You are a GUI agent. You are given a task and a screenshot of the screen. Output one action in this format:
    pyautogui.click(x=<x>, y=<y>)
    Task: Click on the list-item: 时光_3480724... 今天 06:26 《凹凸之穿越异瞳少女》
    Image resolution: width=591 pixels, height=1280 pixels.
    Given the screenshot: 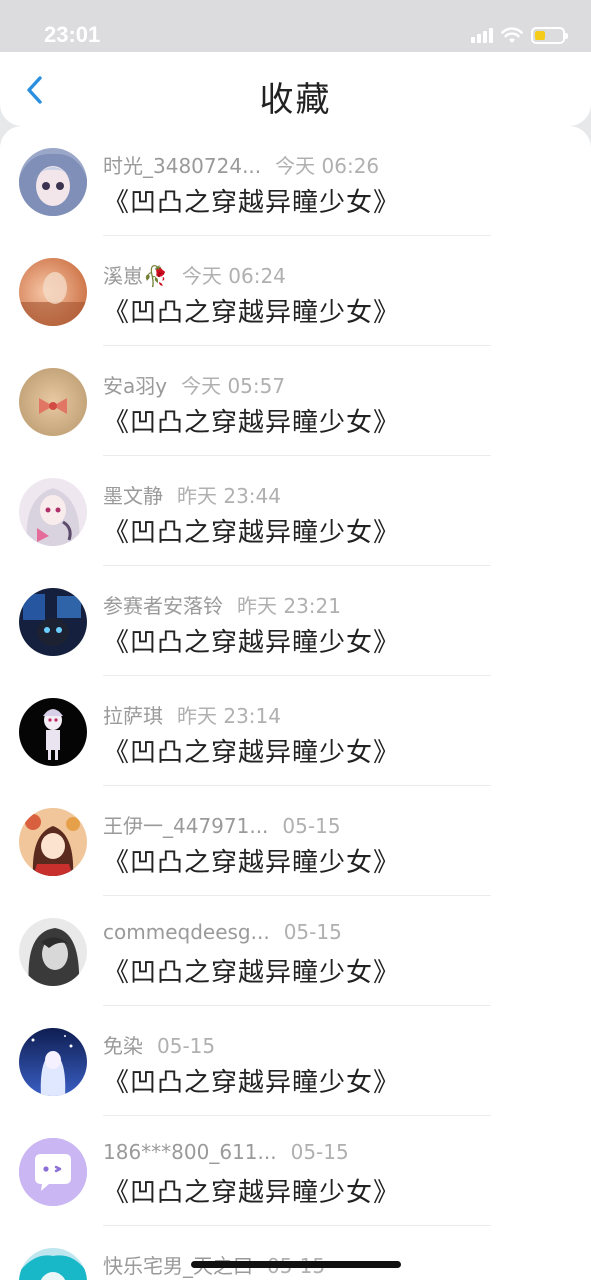 What is the action you would take?
    pyautogui.click(x=295, y=181)
    